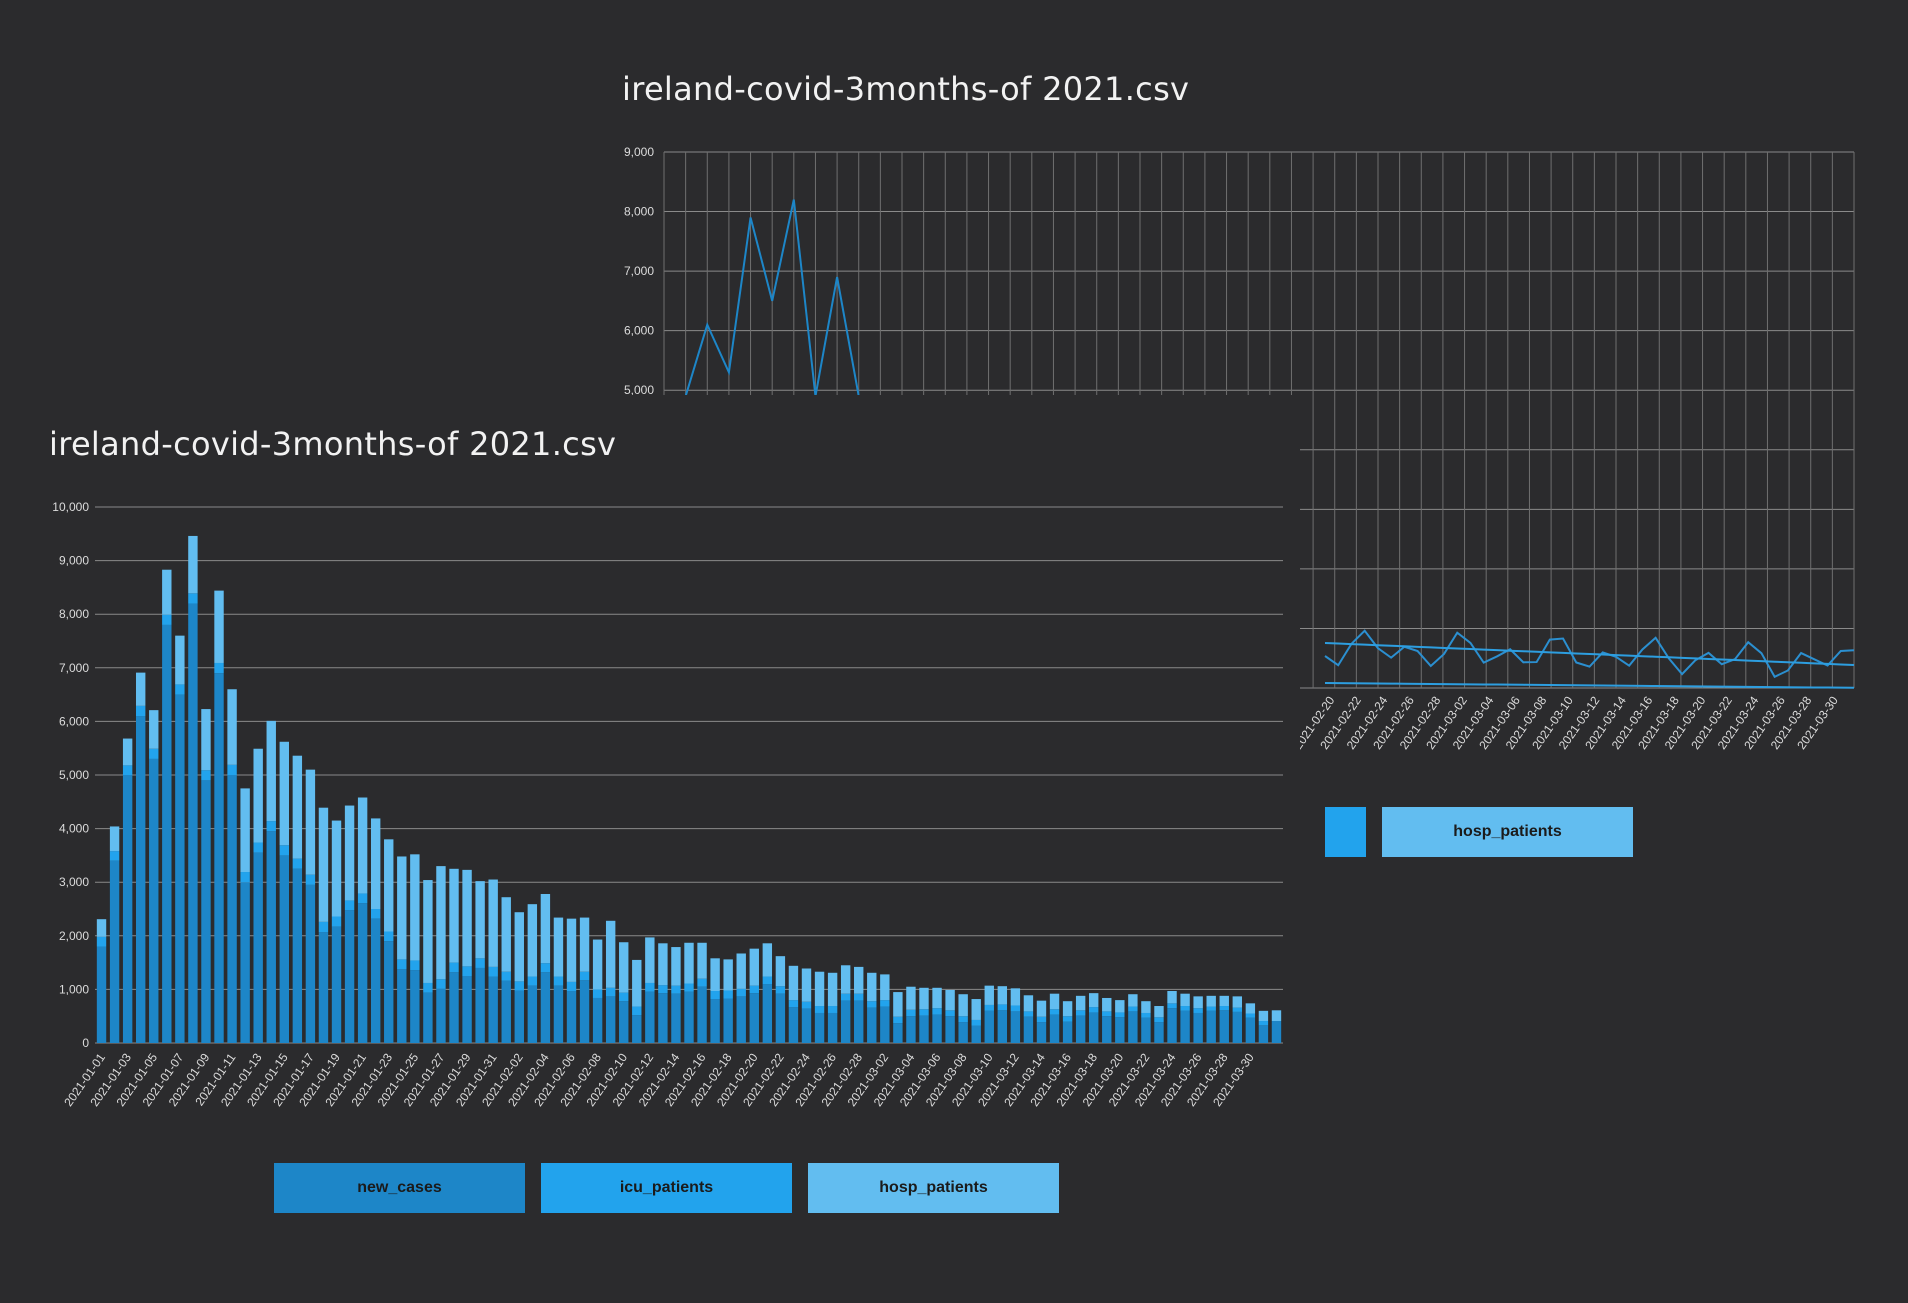 Image resolution: width=1908 pixels, height=1303 pixels. I want to click on legend-item-hosp-patients-back: hosp_patients, so click(1507, 832).